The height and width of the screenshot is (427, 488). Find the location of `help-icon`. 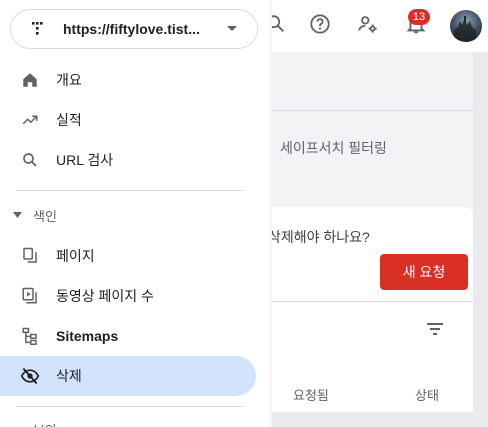

help-icon is located at coordinates (320, 24).